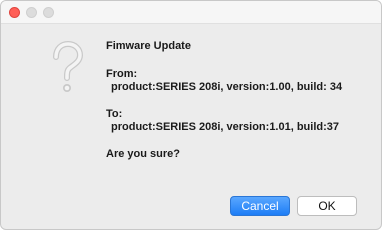 Image resolution: width=385 pixels, height=242 pixels. What do you see at coordinates (327, 206) in the screenshot?
I see `ok-button: OK` at bounding box center [327, 206].